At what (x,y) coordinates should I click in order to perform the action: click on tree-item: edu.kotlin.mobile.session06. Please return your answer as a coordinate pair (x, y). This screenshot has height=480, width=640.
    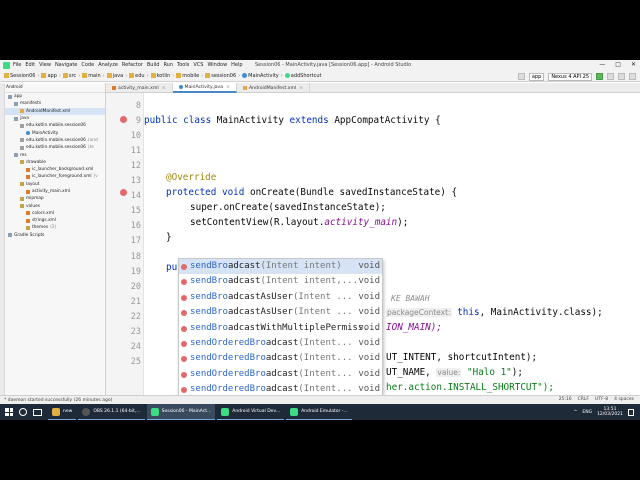
    Looking at the image, I should click on (52, 125).